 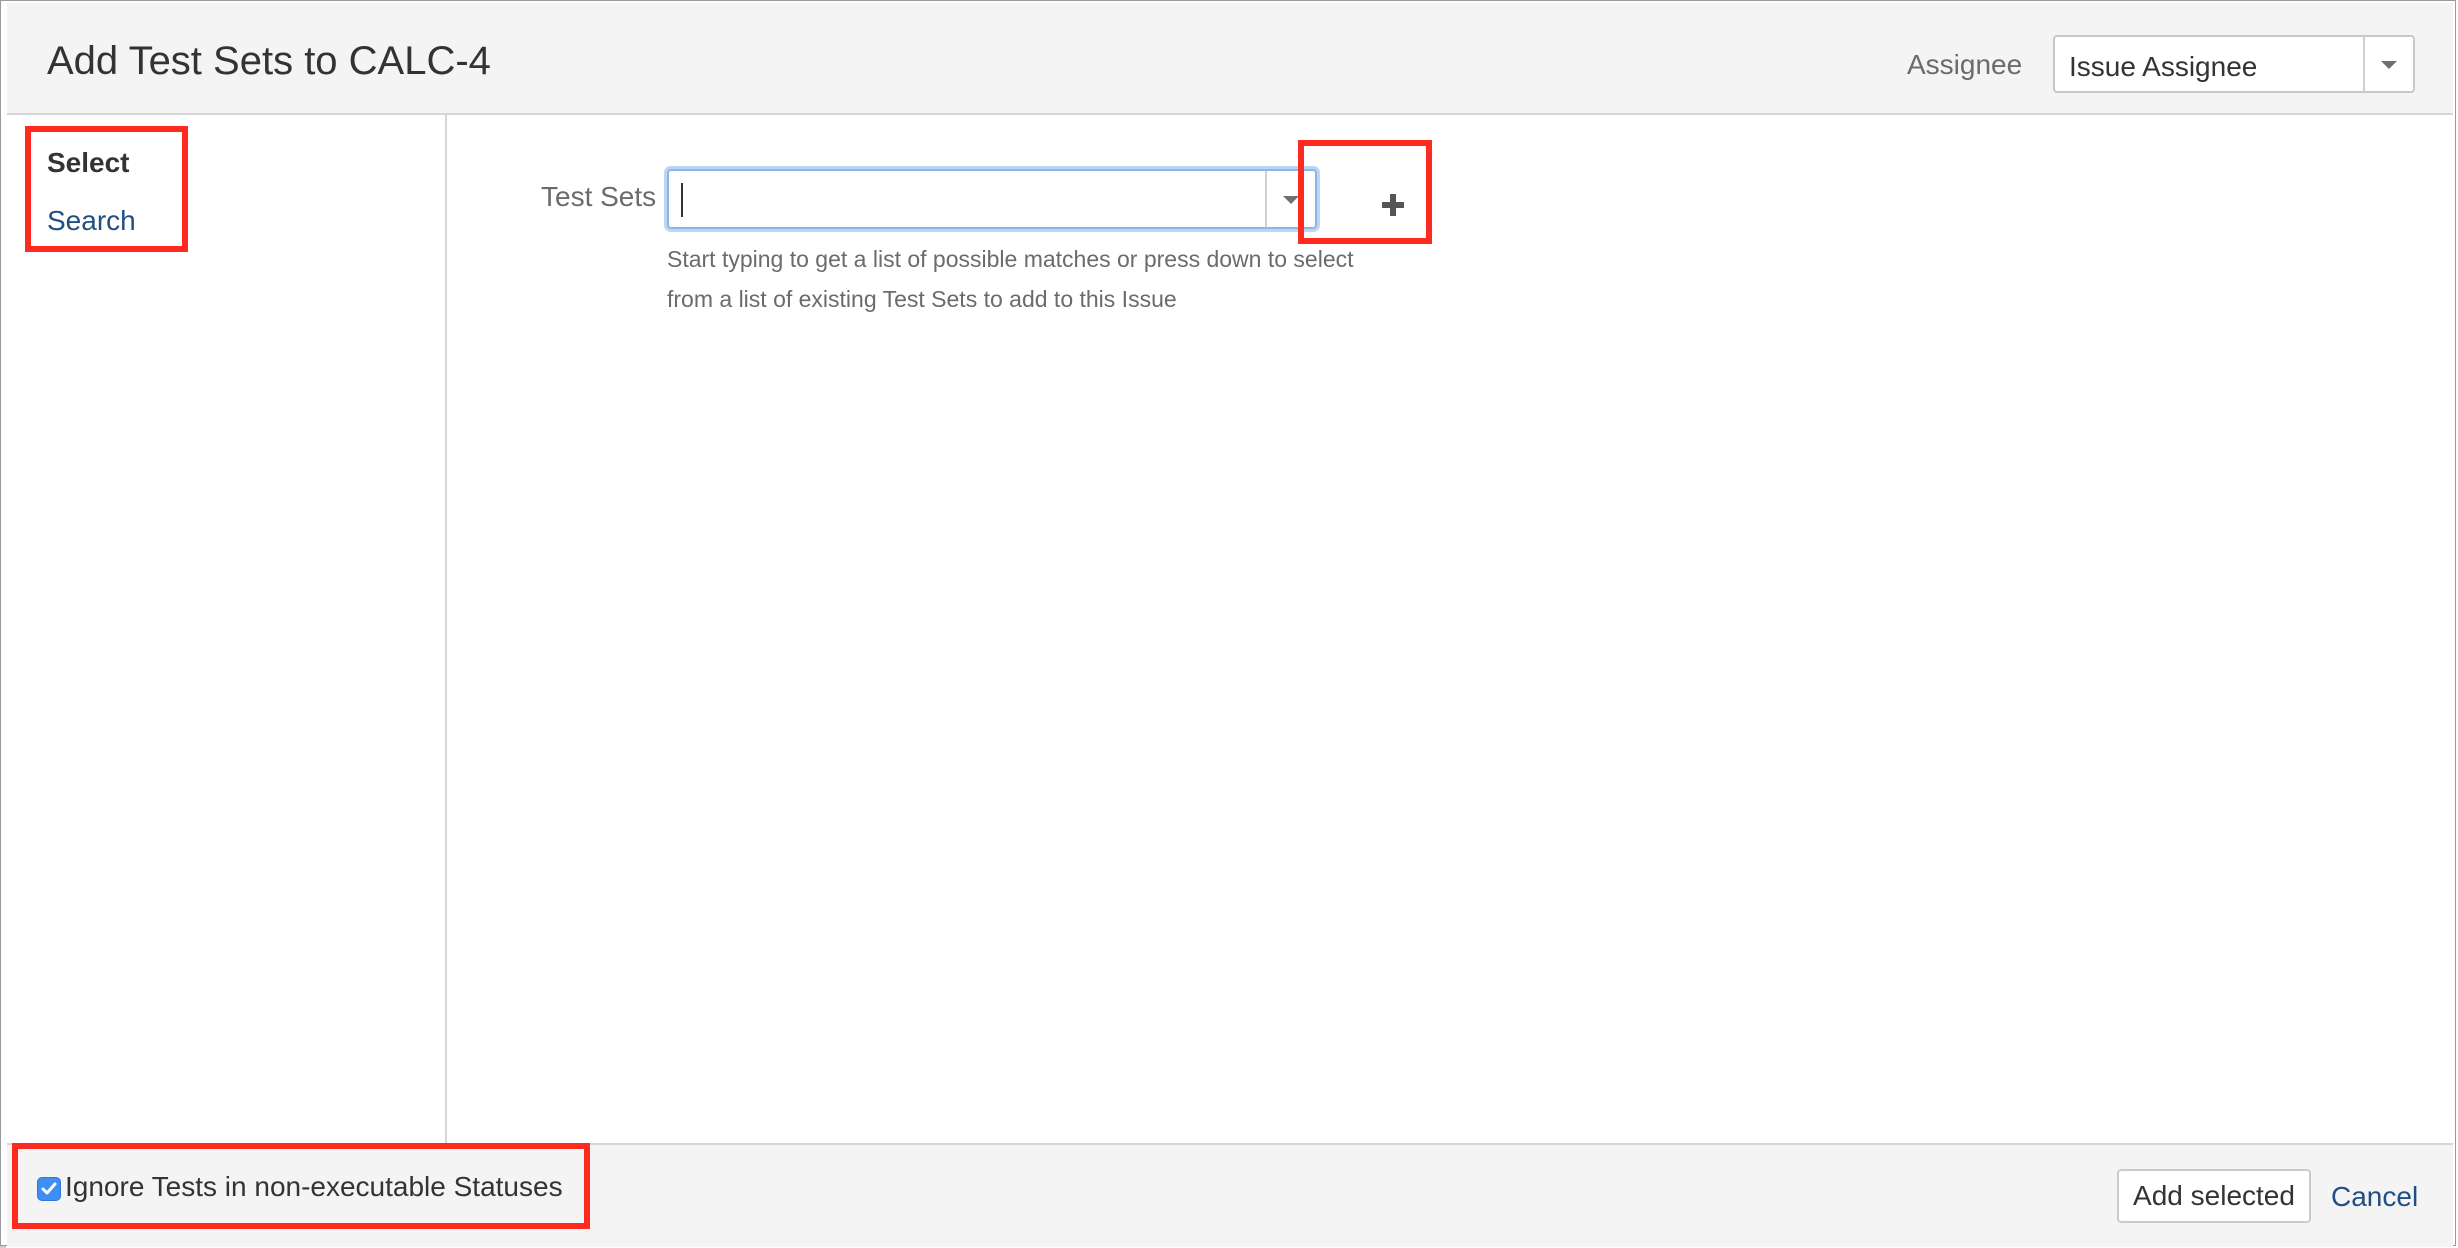 What do you see at coordinates (2374, 1197) in the screenshot?
I see `cancel-link: Cancel` at bounding box center [2374, 1197].